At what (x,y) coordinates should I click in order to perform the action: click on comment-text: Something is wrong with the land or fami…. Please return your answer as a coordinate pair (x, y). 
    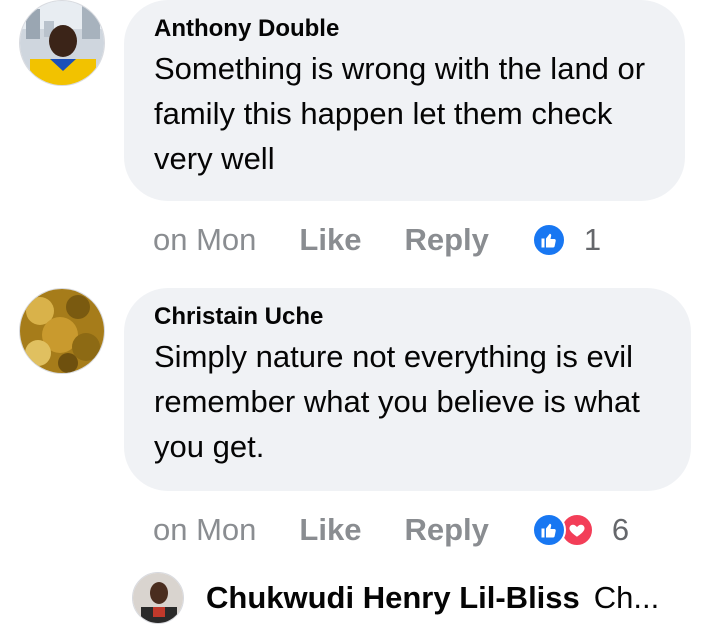
    Looking at the image, I should click on (400, 113).